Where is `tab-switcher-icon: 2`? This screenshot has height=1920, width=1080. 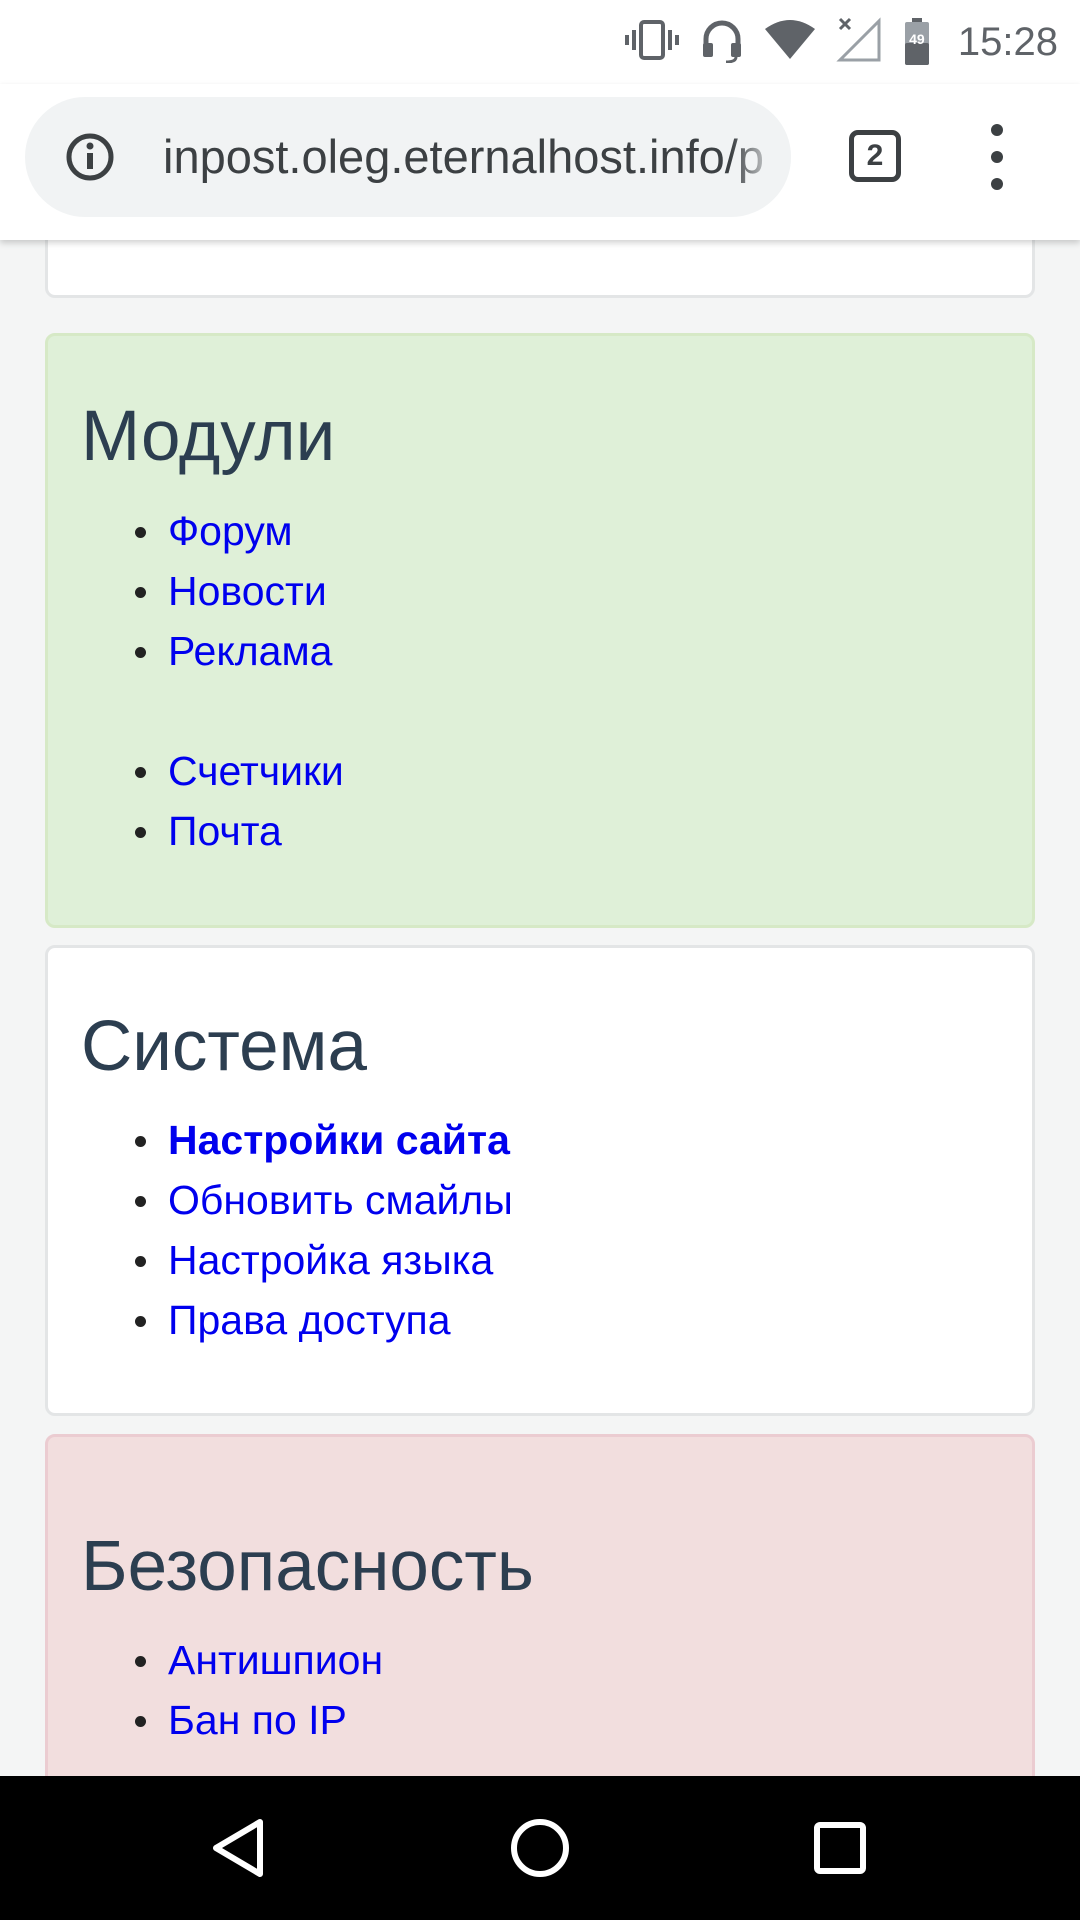
tab-switcher-icon: 2 is located at coordinates (875, 156).